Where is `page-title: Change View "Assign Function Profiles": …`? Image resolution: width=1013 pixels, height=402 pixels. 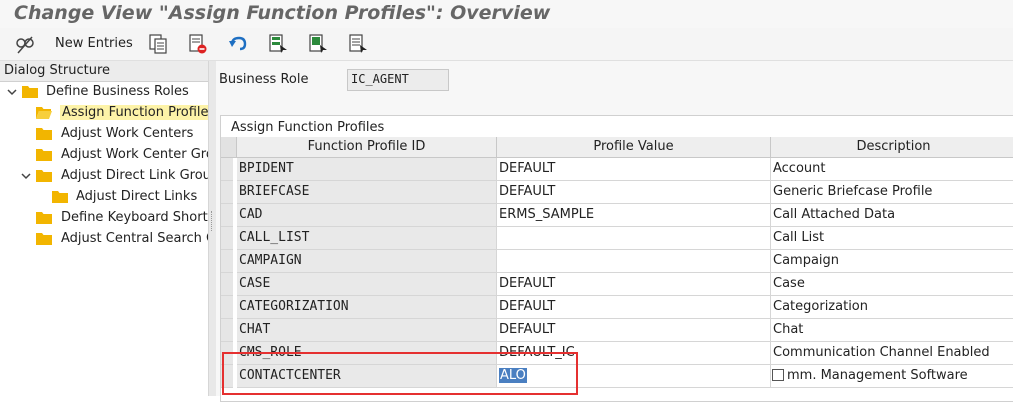 page-title: Change View "Assign Function Profiles": … is located at coordinates (282, 13).